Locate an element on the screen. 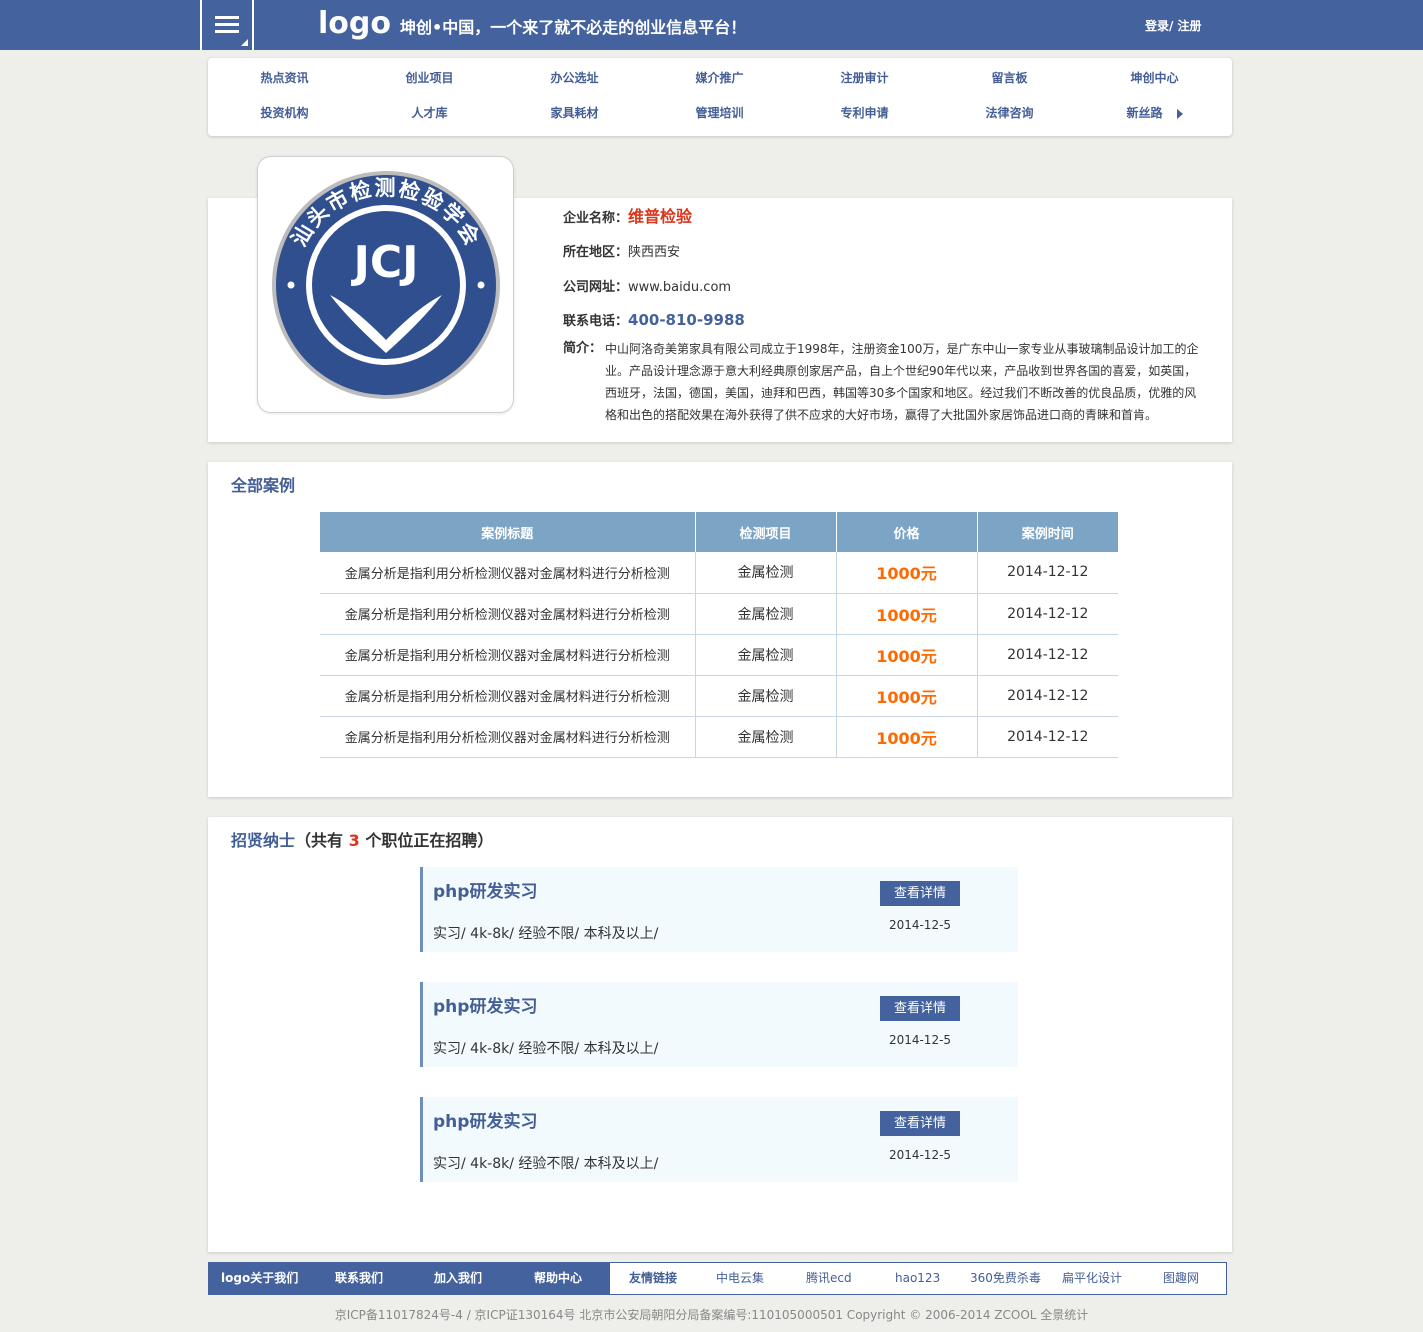  nav-item-hot-news: 热点资讯 is located at coordinates (284, 78).